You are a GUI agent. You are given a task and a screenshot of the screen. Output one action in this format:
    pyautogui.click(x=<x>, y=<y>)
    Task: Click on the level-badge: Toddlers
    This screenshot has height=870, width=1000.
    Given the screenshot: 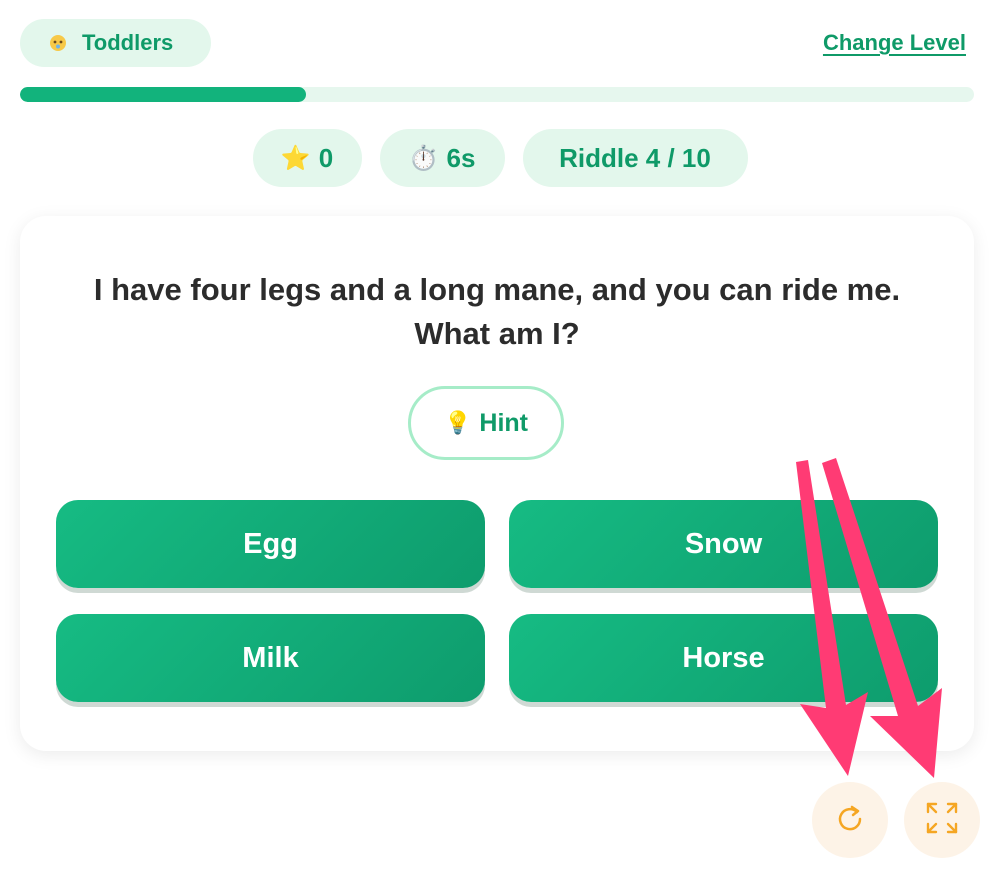 What is the action you would take?
    pyautogui.click(x=115, y=43)
    